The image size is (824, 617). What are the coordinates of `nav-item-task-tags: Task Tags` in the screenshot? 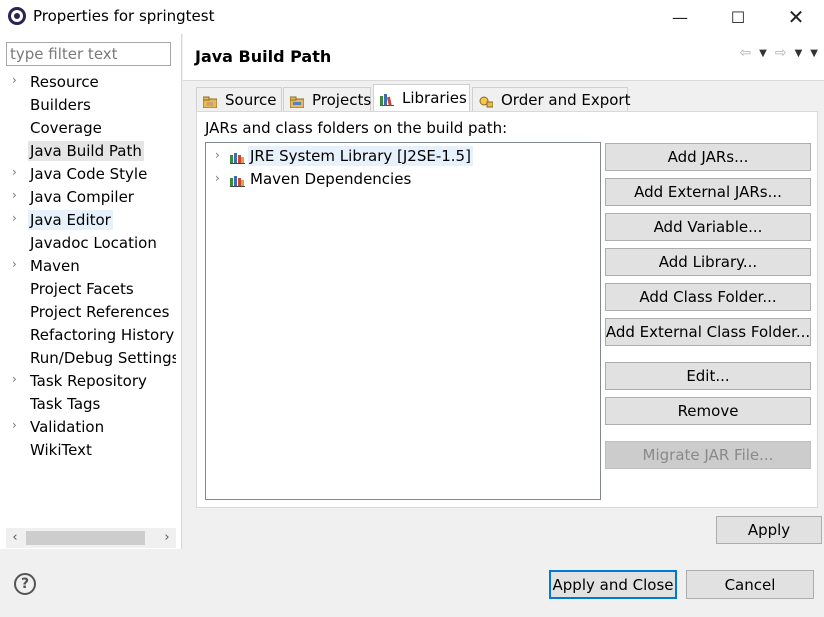 It's located at (88, 404).